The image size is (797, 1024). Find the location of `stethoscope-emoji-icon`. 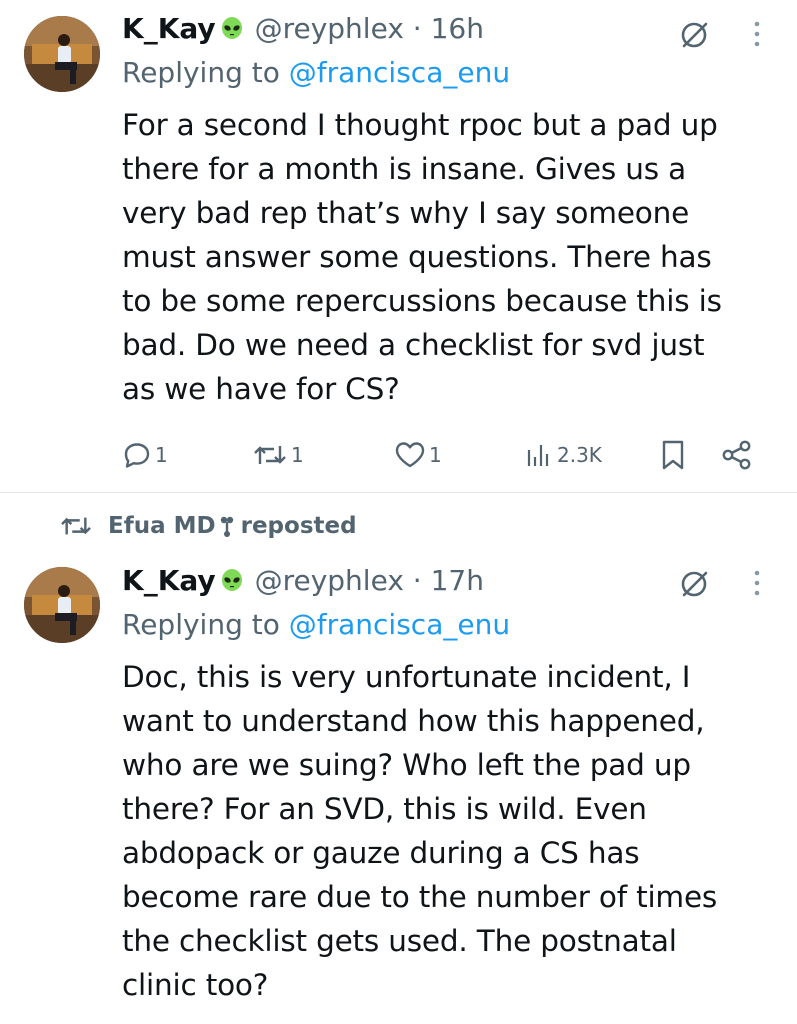

stethoscope-emoji-icon is located at coordinates (226, 526).